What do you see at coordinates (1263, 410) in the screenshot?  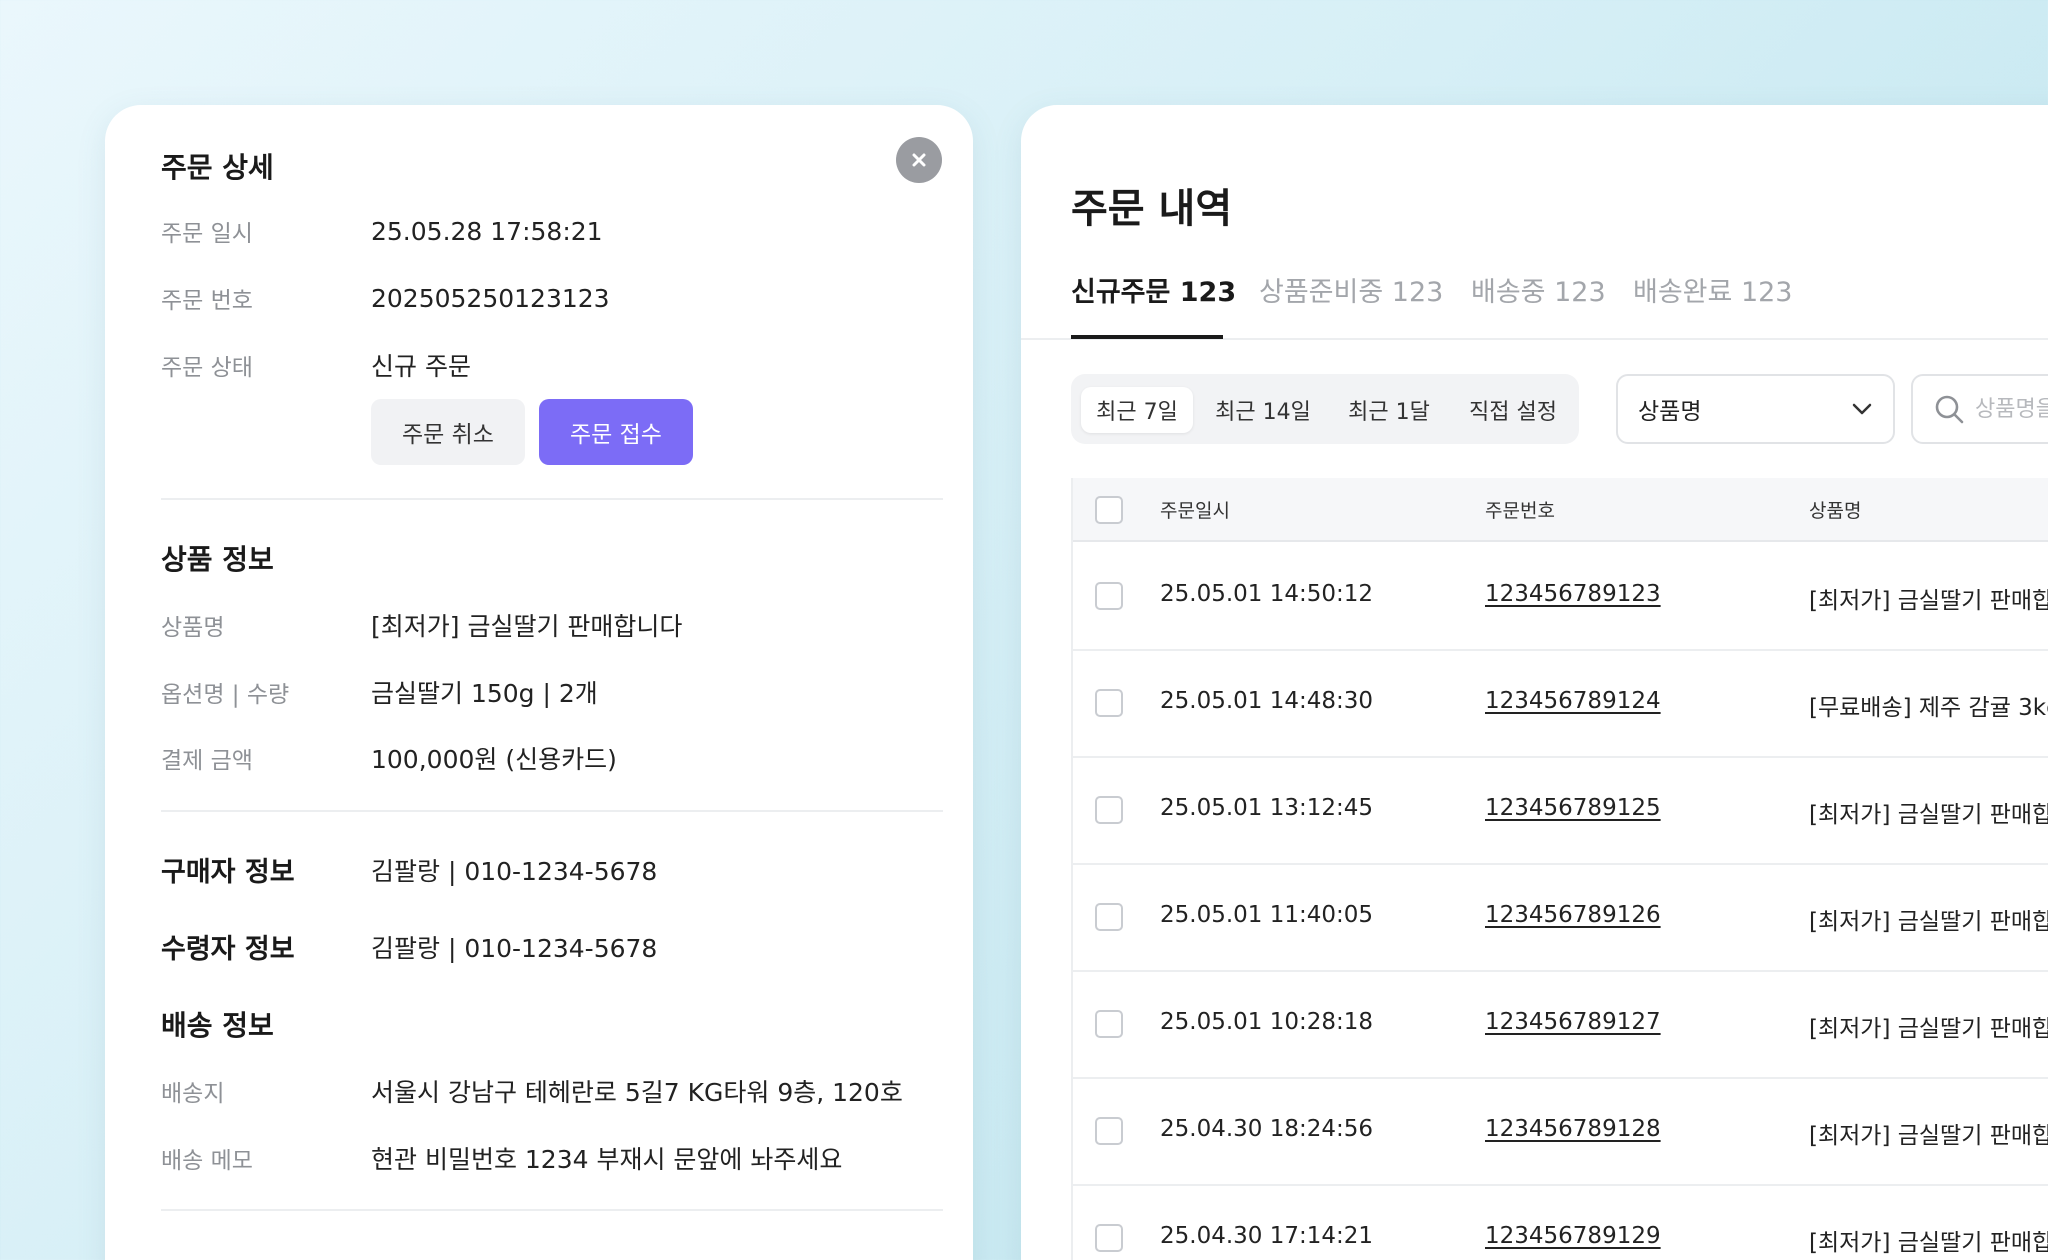 I see `period-14days: 최근 14일` at bounding box center [1263, 410].